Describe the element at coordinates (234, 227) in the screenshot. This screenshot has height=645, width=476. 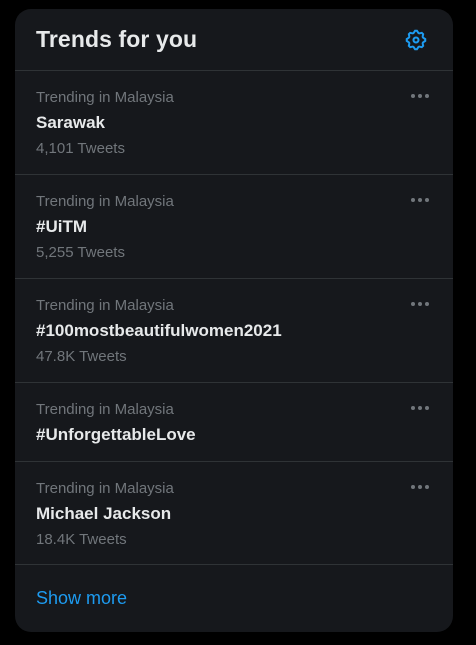
I see `trend-item: Trending in Malaysia #UiTM 5,255 Tweets` at that location.